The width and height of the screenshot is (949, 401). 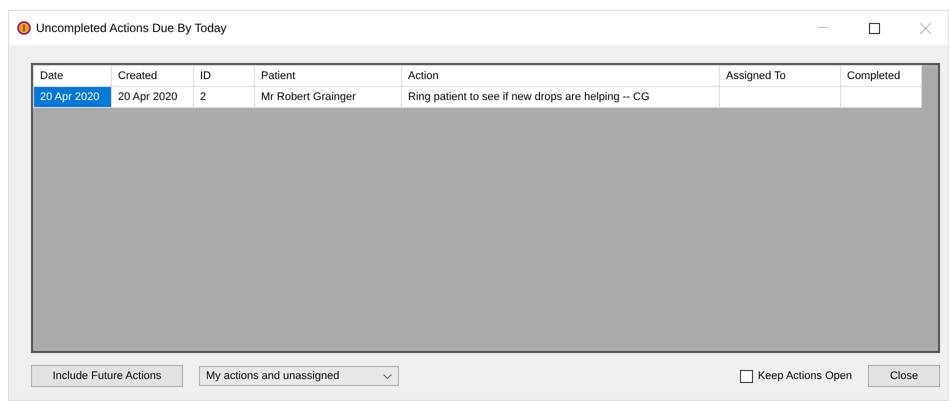 What do you see at coordinates (24, 28) in the screenshot?
I see `app-icon` at bounding box center [24, 28].